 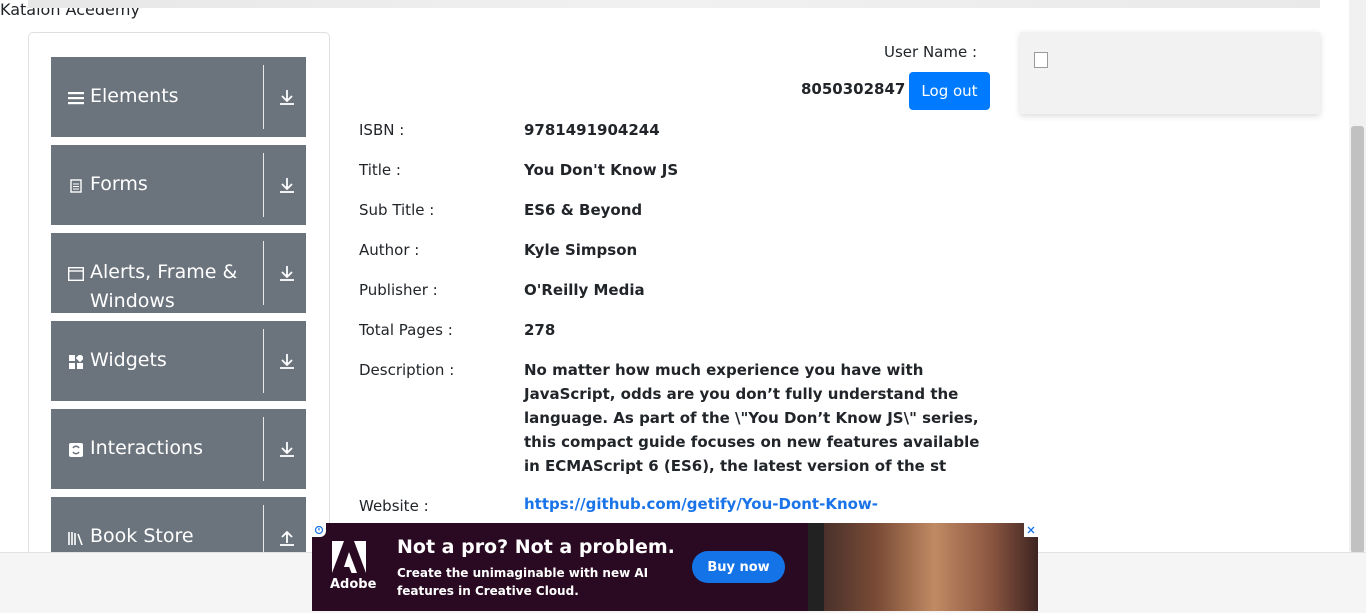 I want to click on sidebar-group-widgets: Widgets, so click(x=178, y=361).